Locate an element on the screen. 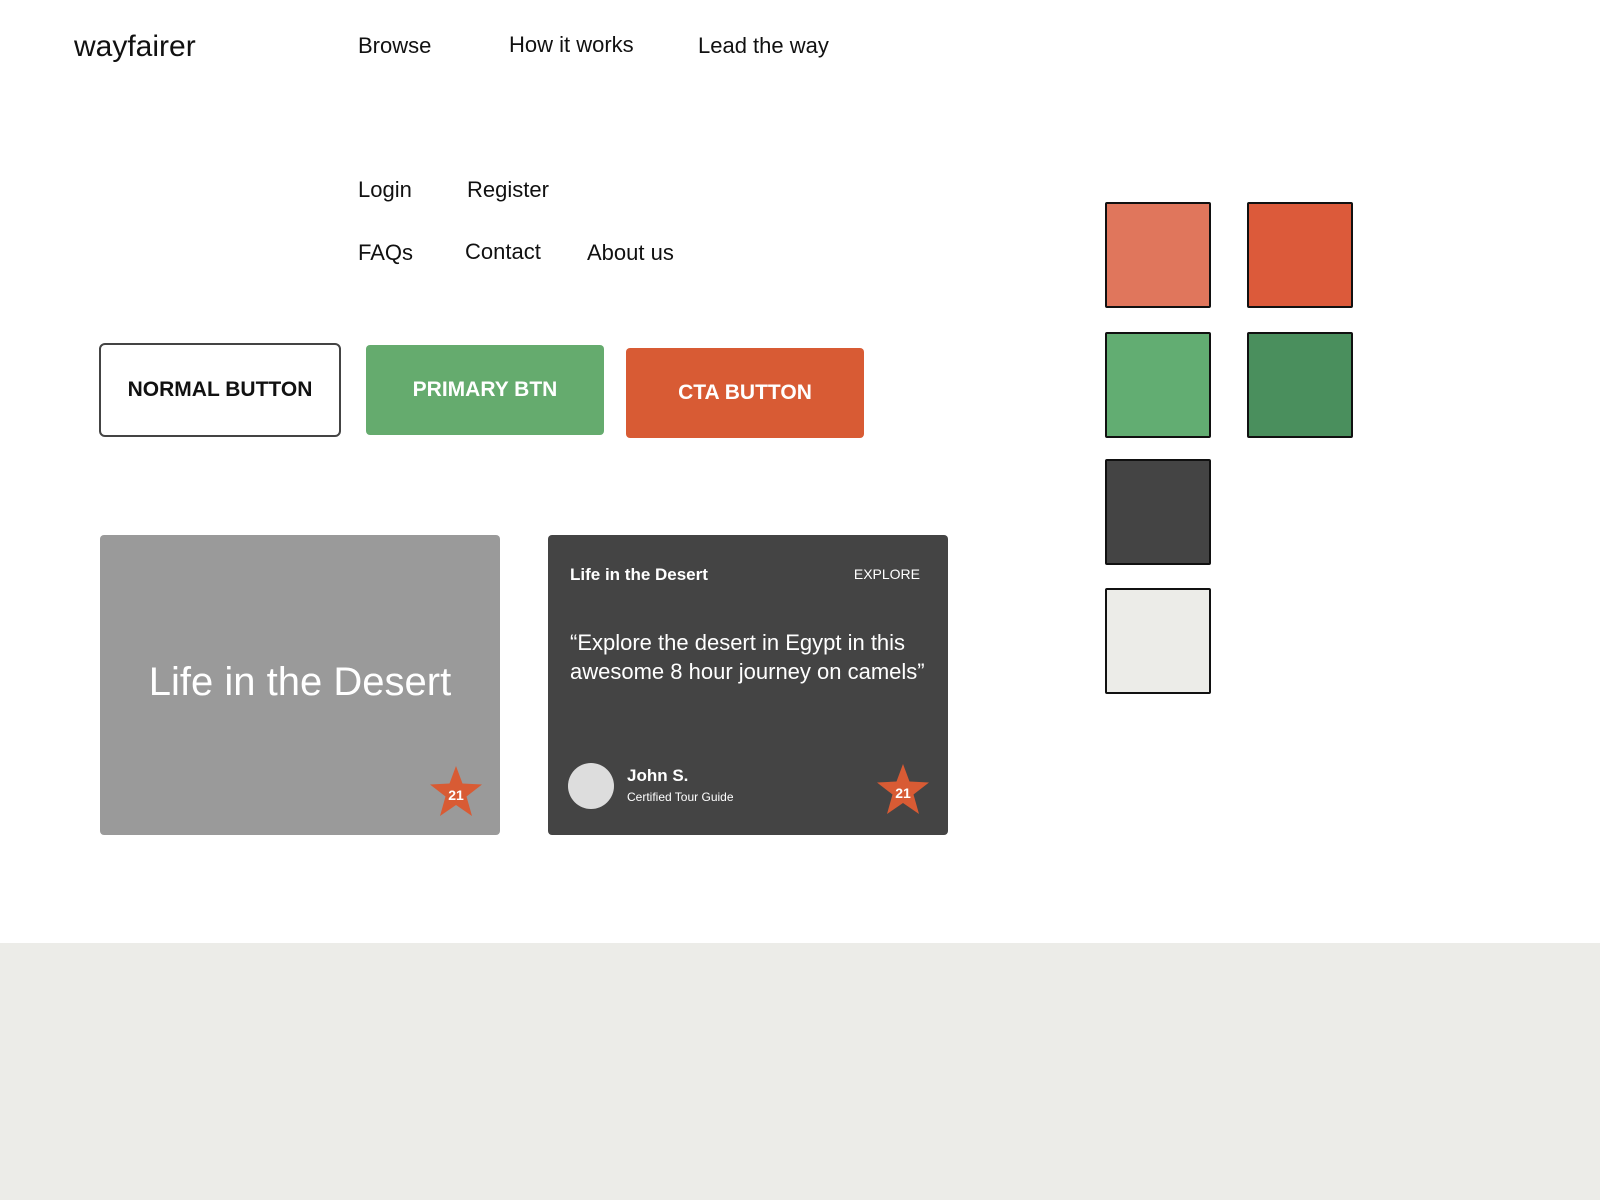  login-link: Login is located at coordinates (385, 190).